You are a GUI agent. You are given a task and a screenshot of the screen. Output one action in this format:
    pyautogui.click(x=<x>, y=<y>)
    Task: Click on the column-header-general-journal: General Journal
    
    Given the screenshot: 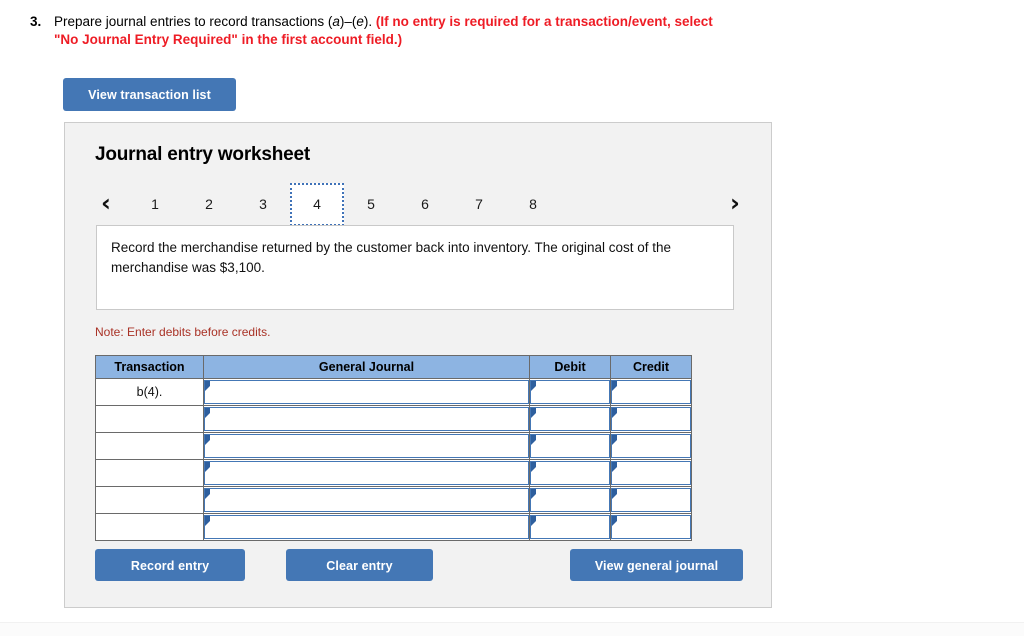 What is the action you would take?
    pyautogui.click(x=366, y=367)
    